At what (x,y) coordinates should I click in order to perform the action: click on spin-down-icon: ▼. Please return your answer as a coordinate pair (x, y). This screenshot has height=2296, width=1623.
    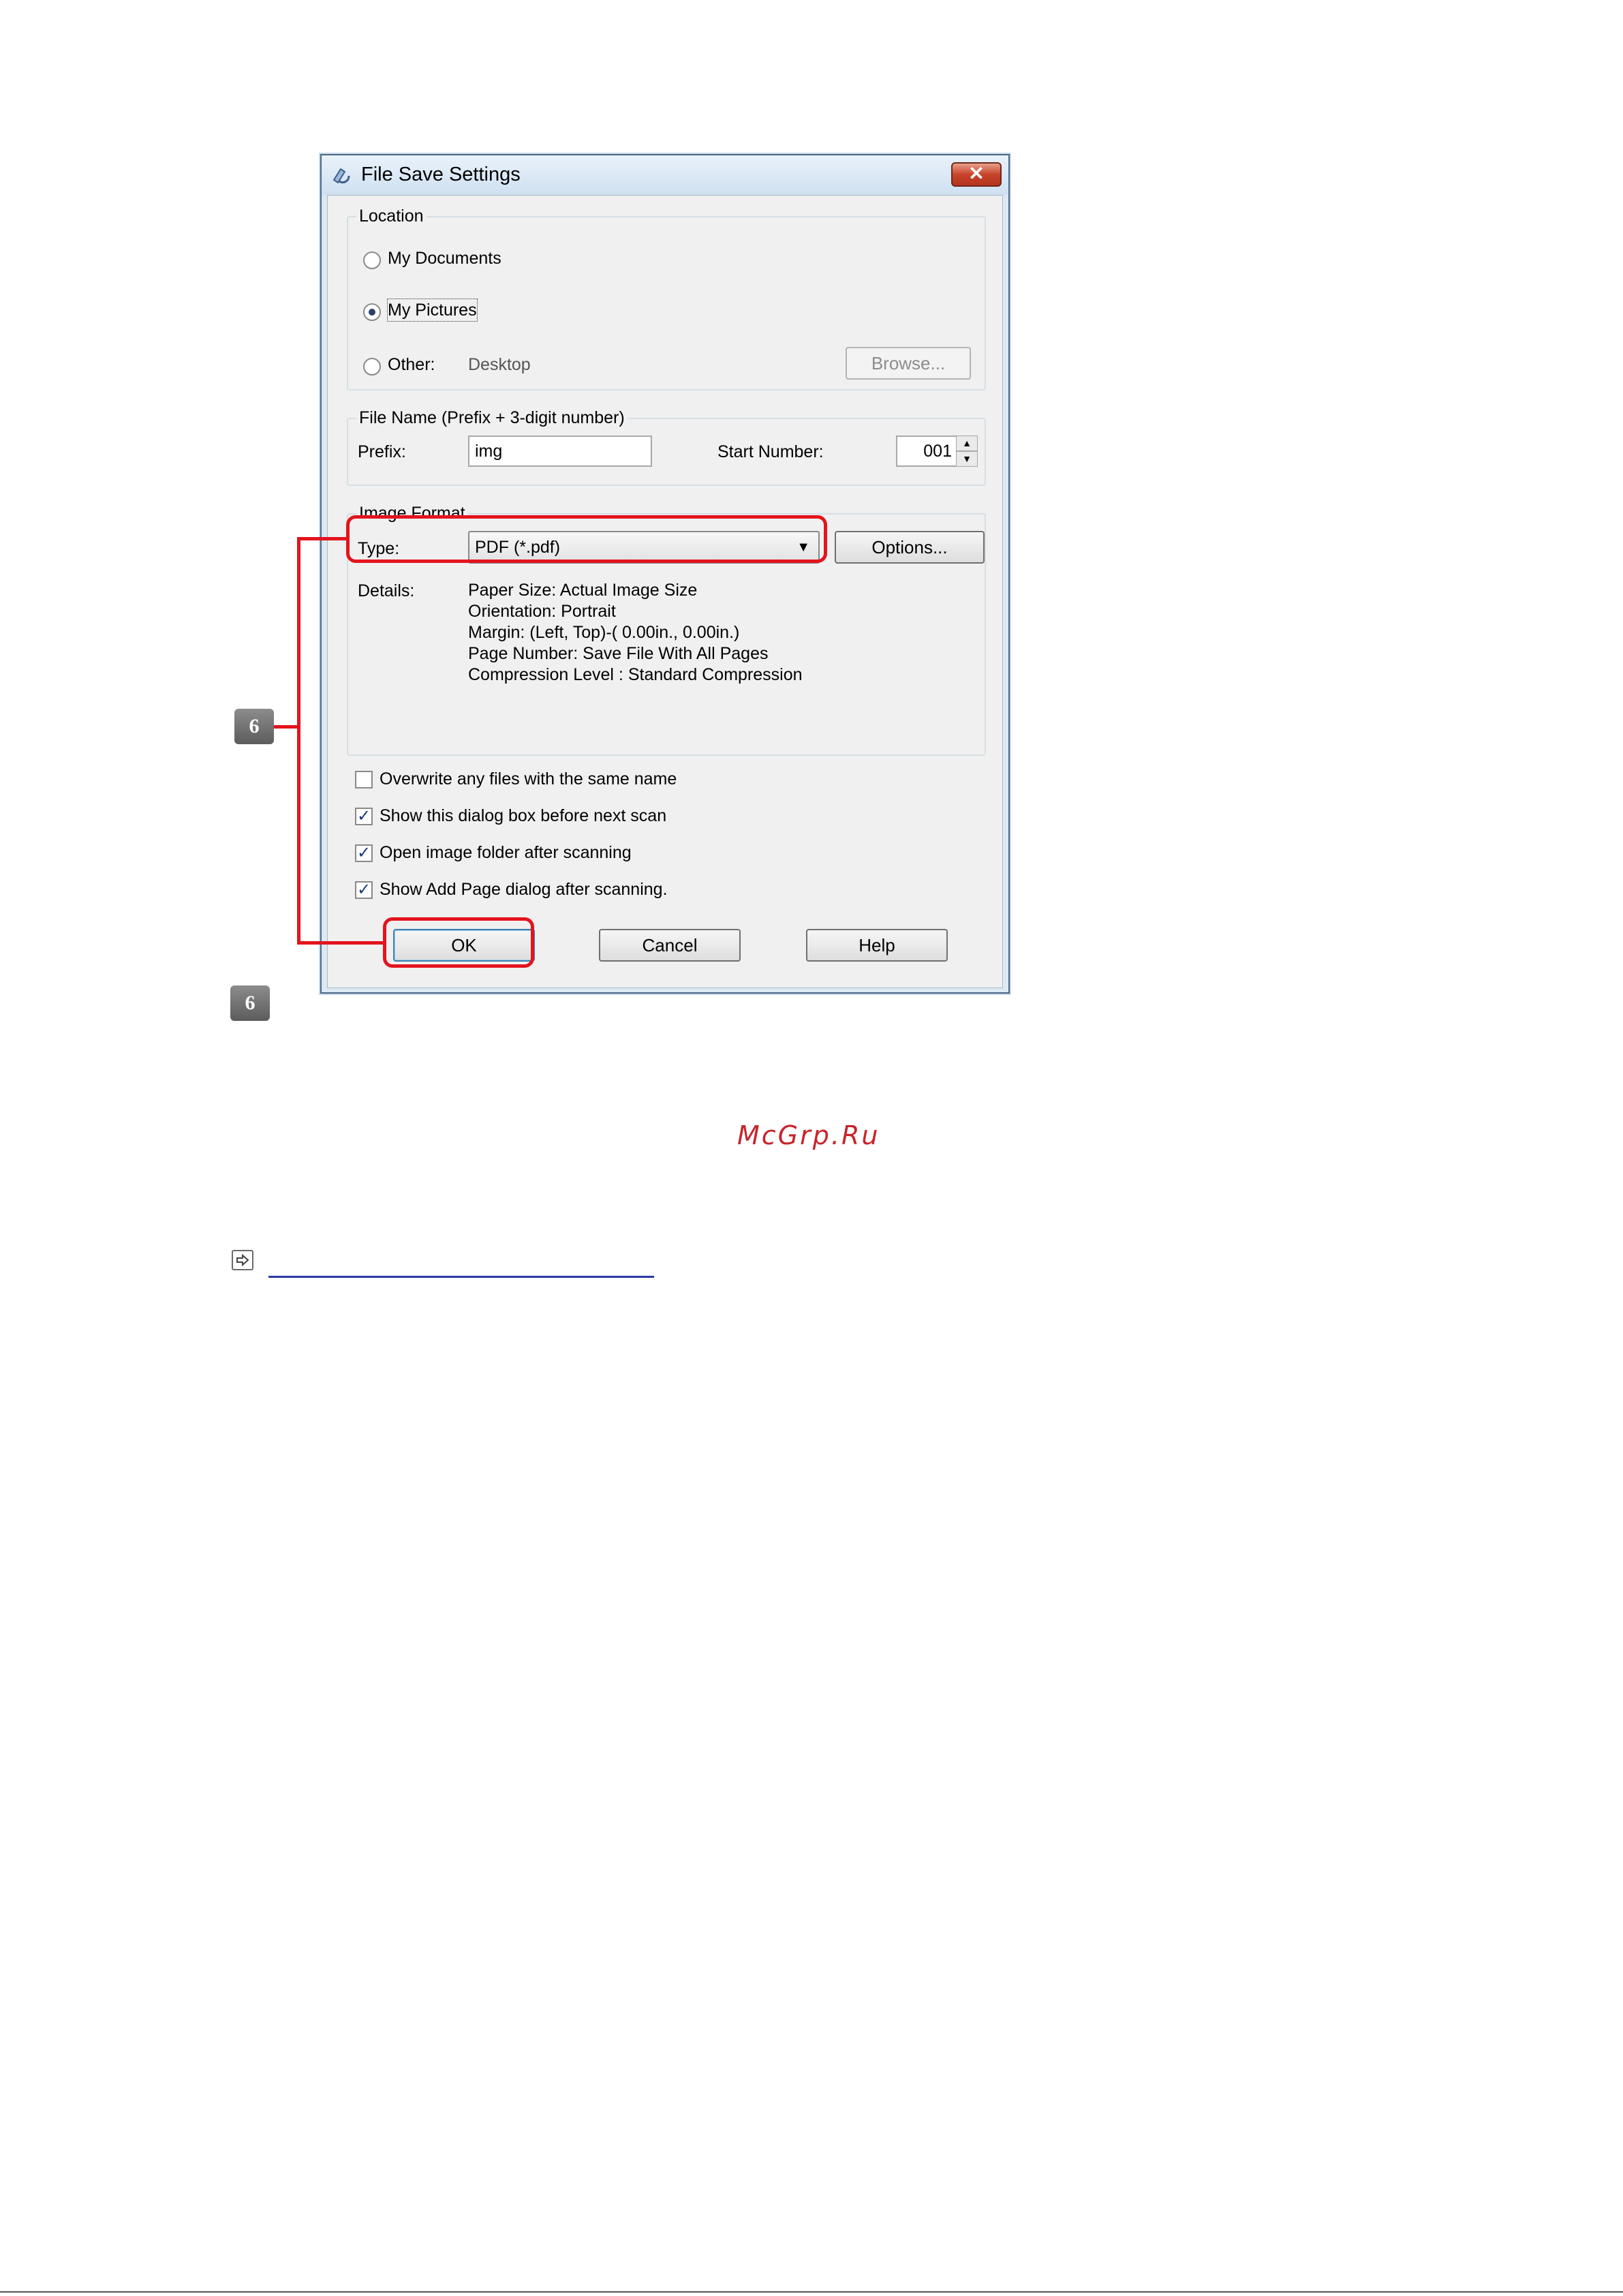
    Looking at the image, I should click on (967, 459).